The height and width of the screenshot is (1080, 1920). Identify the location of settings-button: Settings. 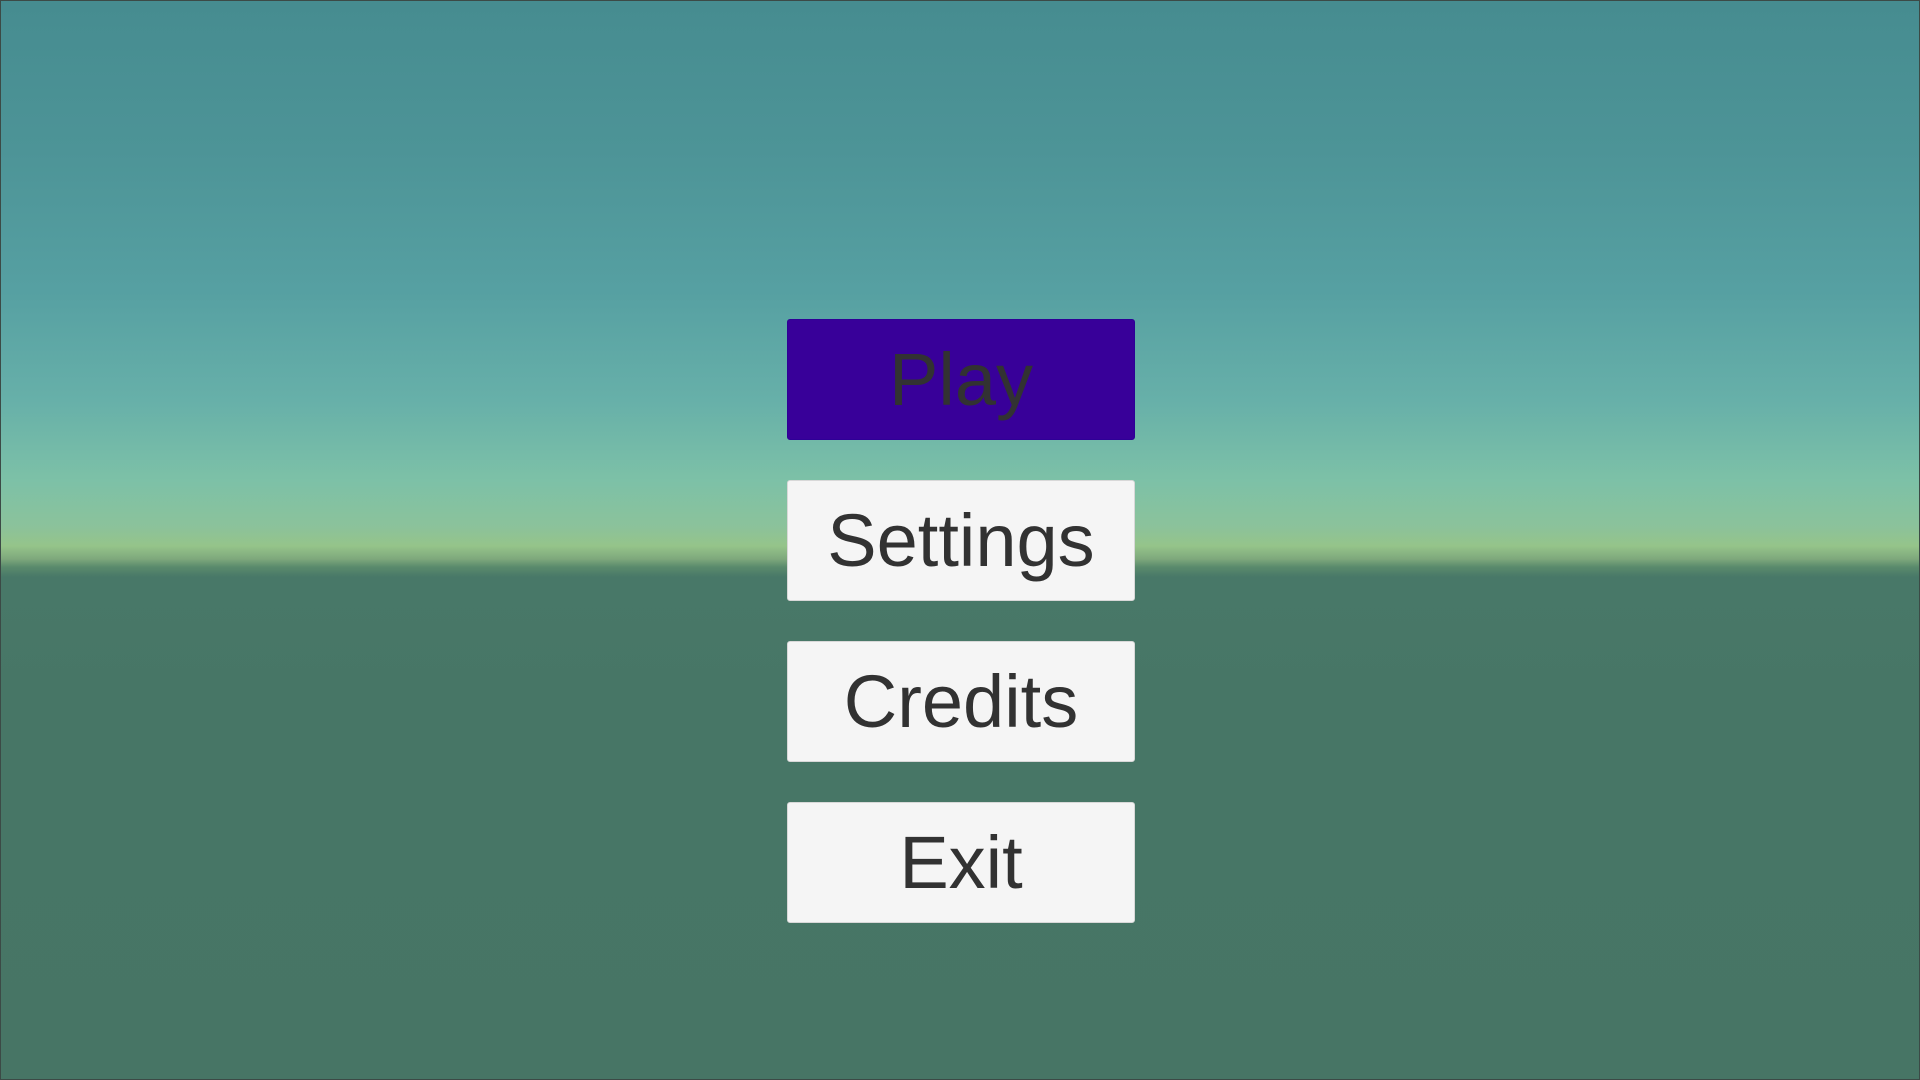
(961, 540).